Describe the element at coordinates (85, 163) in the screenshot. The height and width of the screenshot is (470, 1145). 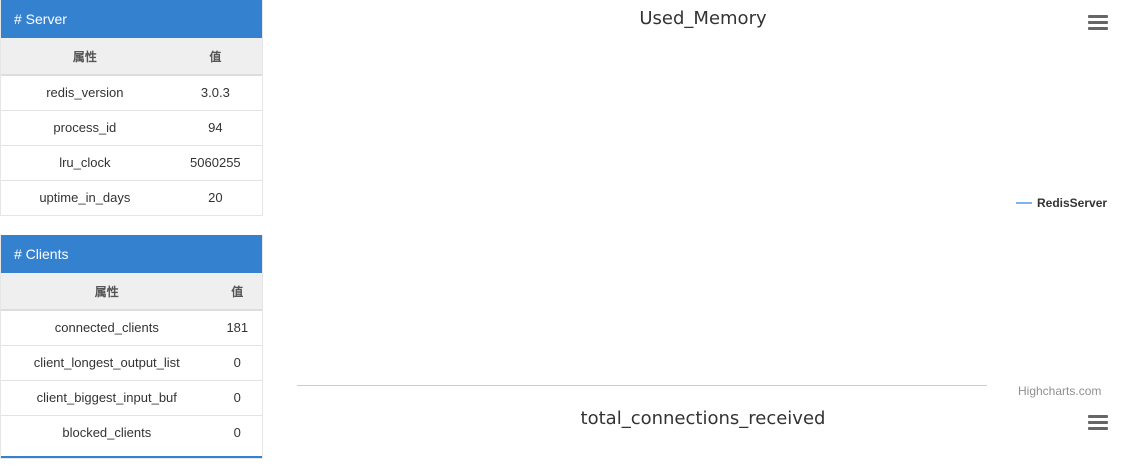
I see `row-key: lru_clock` at that location.